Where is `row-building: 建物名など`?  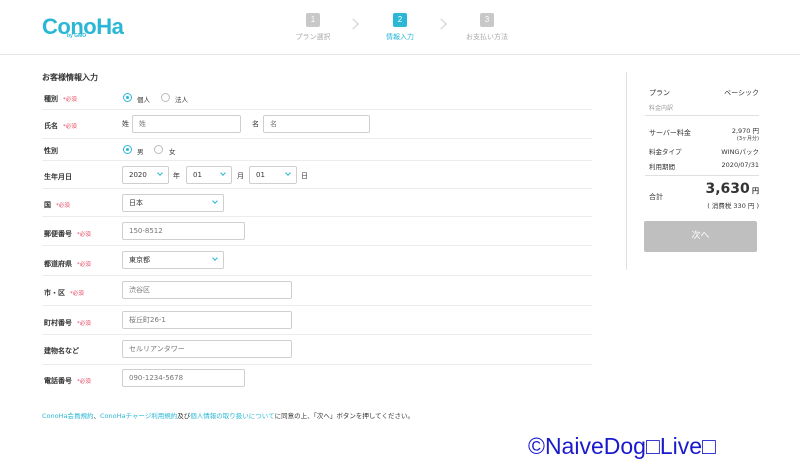
row-building: 建物名など is located at coordinates (317, 350).